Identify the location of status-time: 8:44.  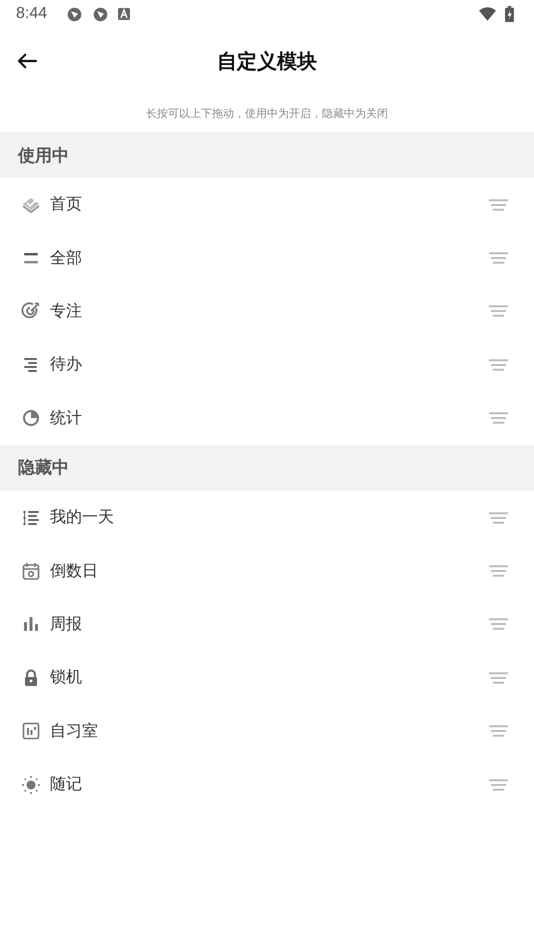
(32, 14).